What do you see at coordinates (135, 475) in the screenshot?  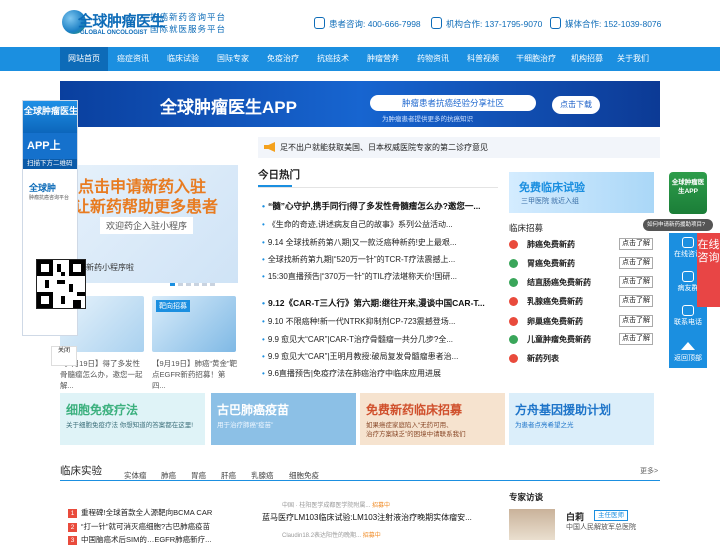 I see `clinical-tab: 实体瘤` at bounding box center [135, 475].